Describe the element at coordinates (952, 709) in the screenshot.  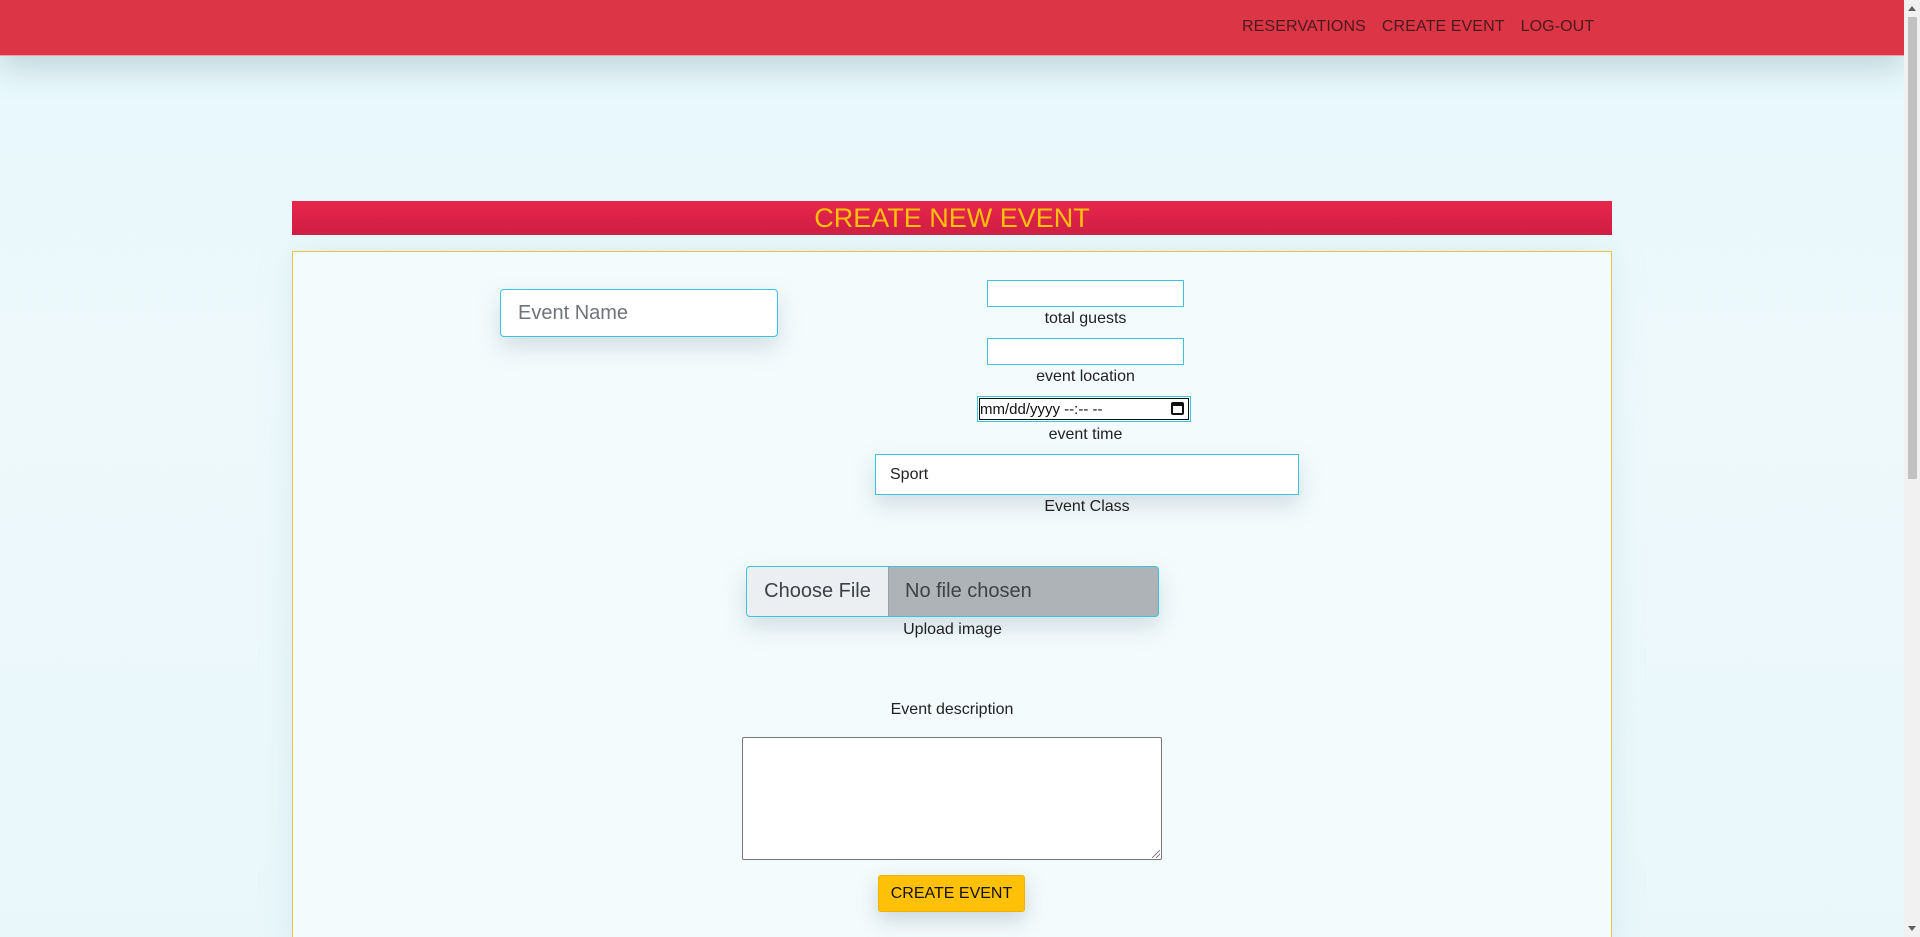
I see `event-description-label: Event description` at that location.